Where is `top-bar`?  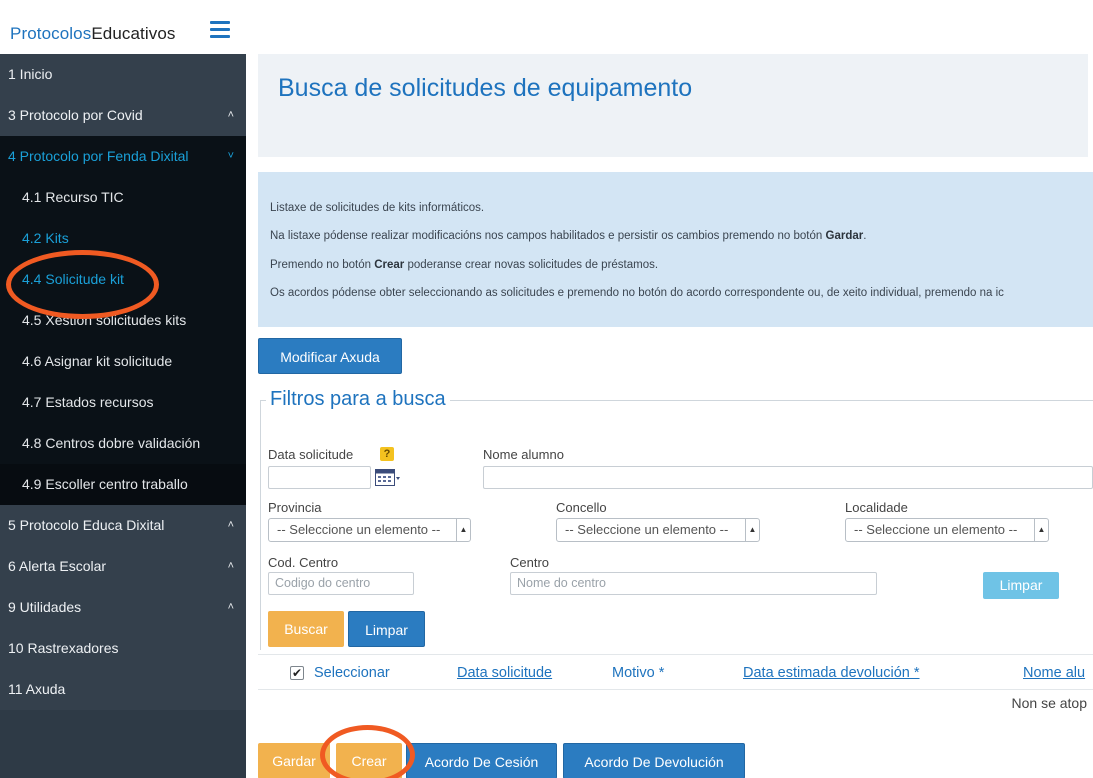 top-bar is located at coordinates (669, 27).